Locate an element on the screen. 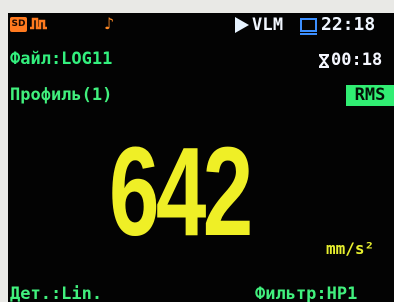 This screenshot has height=302, width=394. sd-card-icon: SD is located at coordinates (18, 24).